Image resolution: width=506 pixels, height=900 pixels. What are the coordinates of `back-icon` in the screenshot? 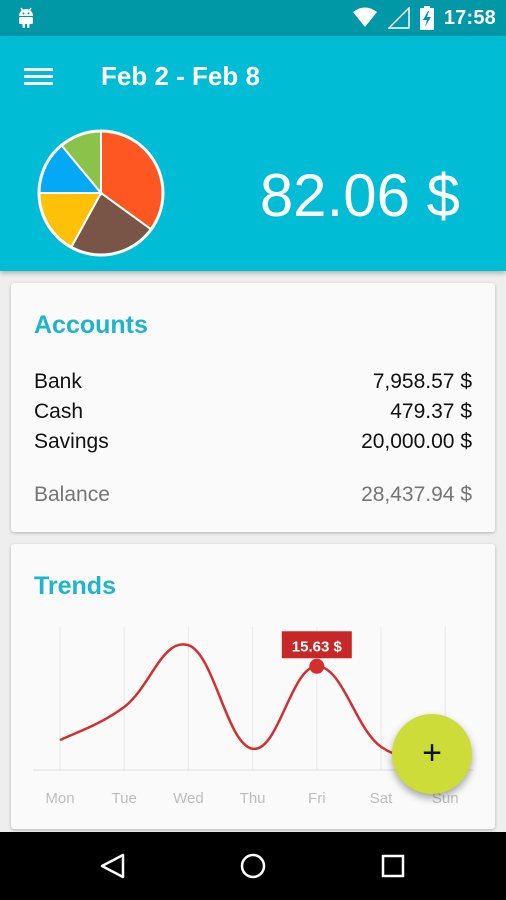 It's located at (112, 866).